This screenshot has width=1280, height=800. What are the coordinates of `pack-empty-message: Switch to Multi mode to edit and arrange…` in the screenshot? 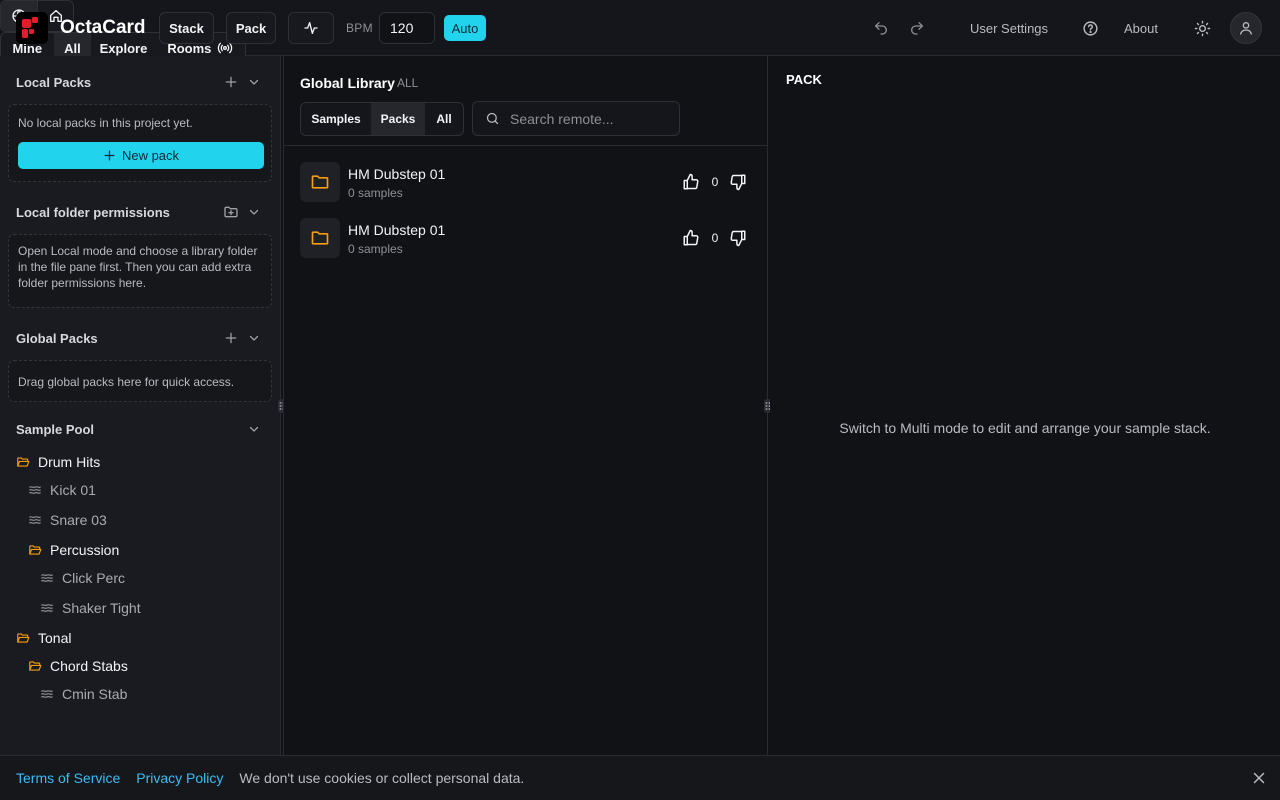 It's located at (1025, 428).